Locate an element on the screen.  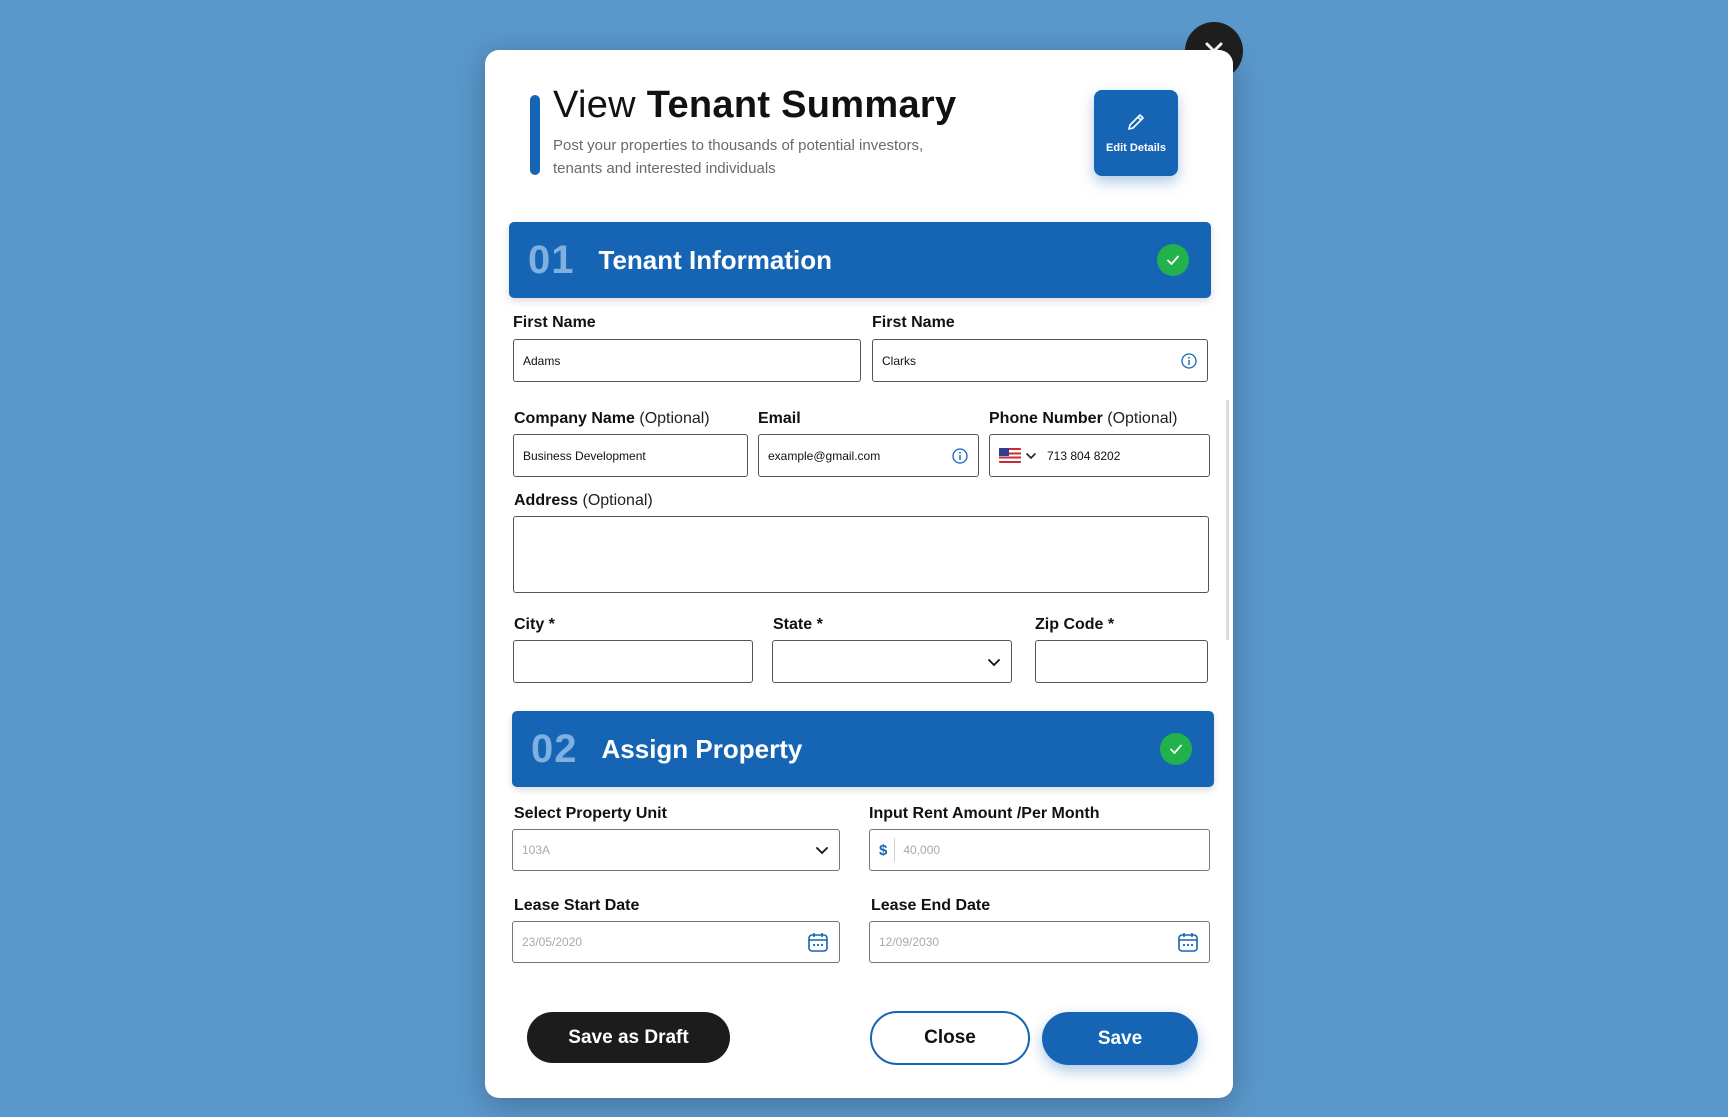
company-name-input: Business Development is located at coordinates (630, 455).